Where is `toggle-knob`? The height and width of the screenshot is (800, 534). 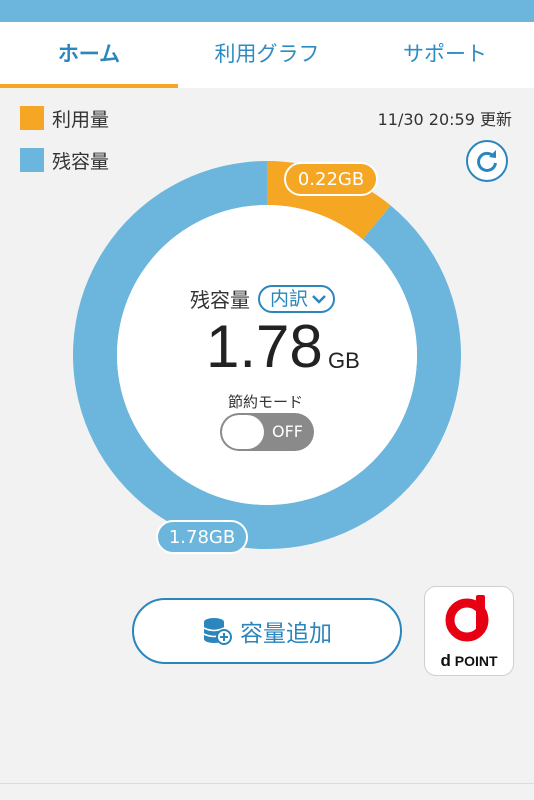 toggle-knob is located at coordinates (243, 432).